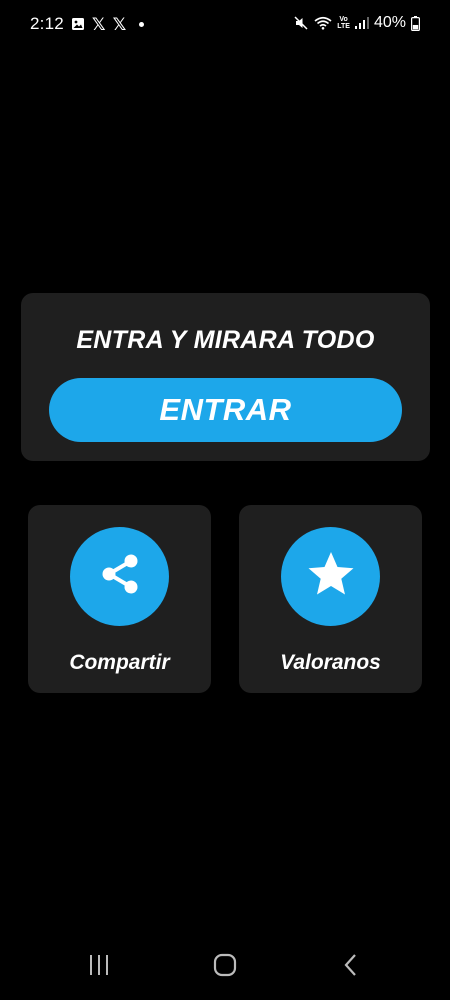 This screenshot has height=1000, width=450. I want to click on recents-icon, so click(99, 967).